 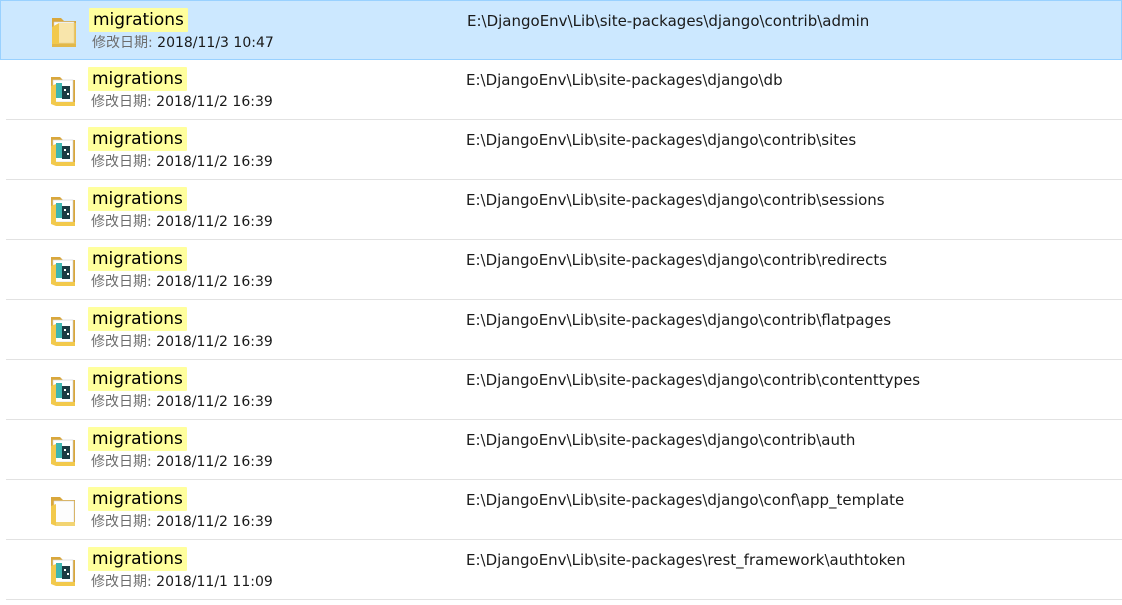 I want to click on modified-date: 修改日期: 2018/11/3 10:47, so click(x=183, y=43).